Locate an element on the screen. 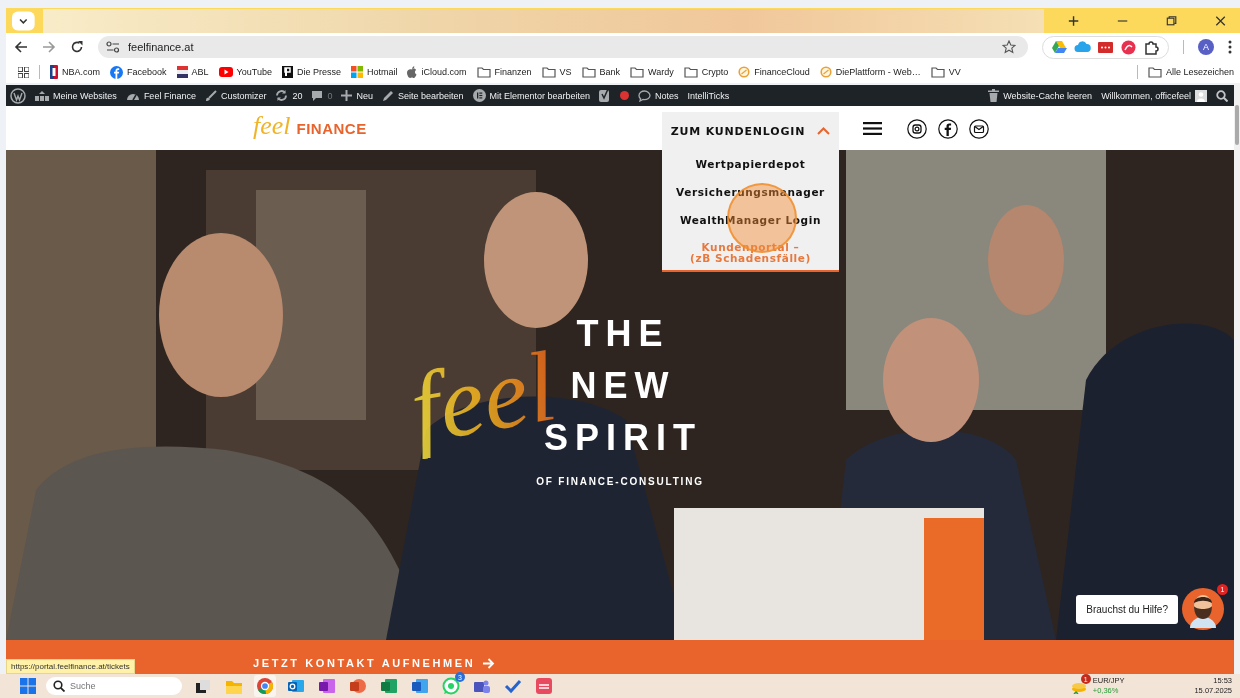 The width and height of the screenshot is (1240, 698). status-dot-icon is located at coordinates (625, 95).